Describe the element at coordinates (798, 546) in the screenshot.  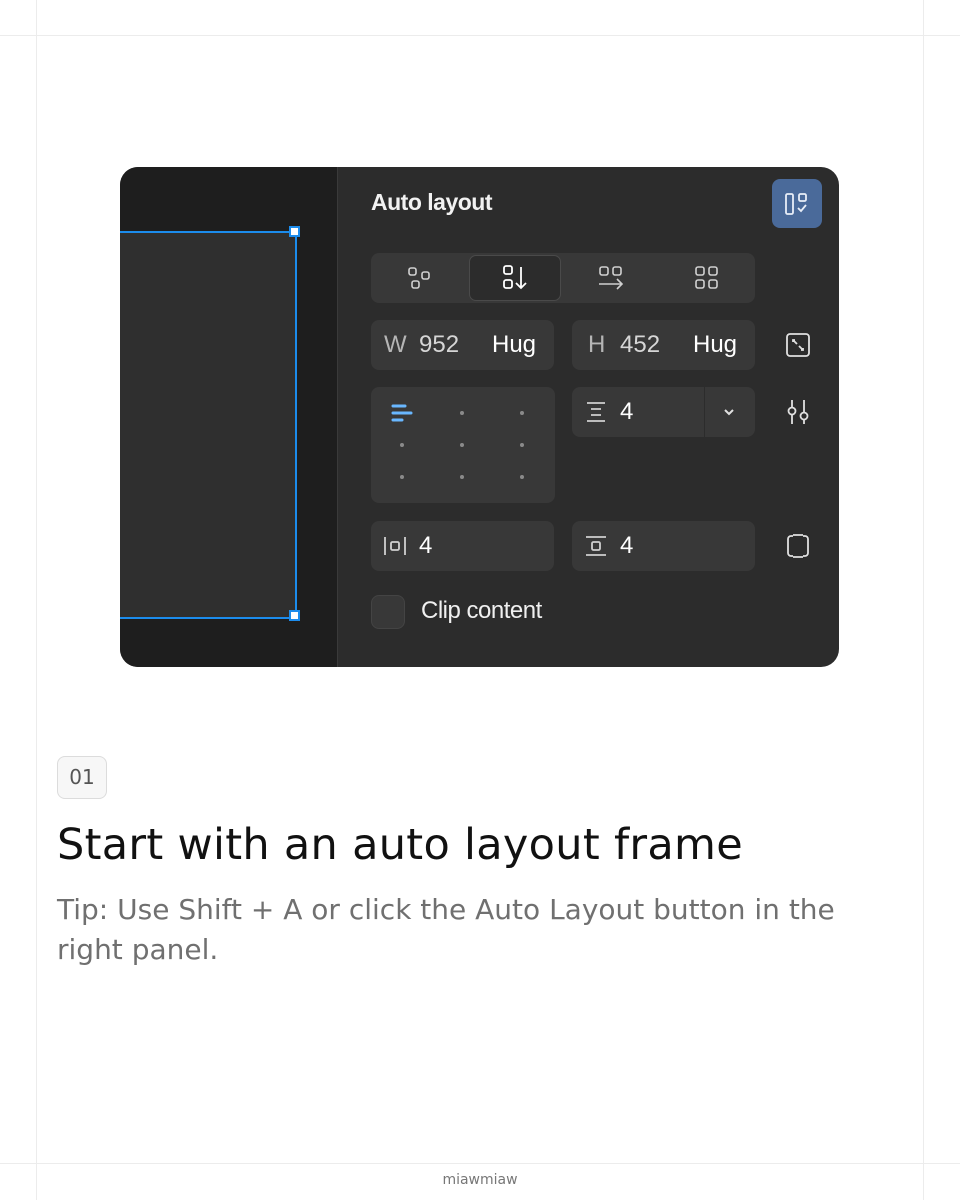
I see `individual-padding-icon` at that location.